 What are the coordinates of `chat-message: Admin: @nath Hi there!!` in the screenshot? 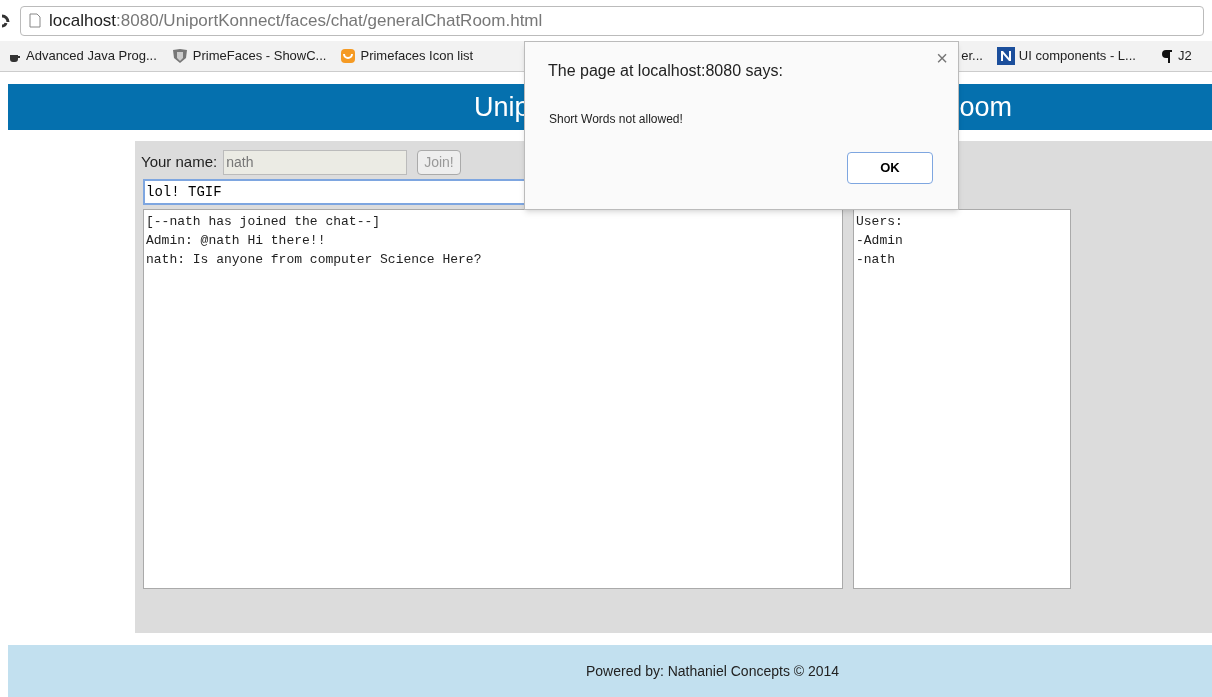 It's located at (236, 241).